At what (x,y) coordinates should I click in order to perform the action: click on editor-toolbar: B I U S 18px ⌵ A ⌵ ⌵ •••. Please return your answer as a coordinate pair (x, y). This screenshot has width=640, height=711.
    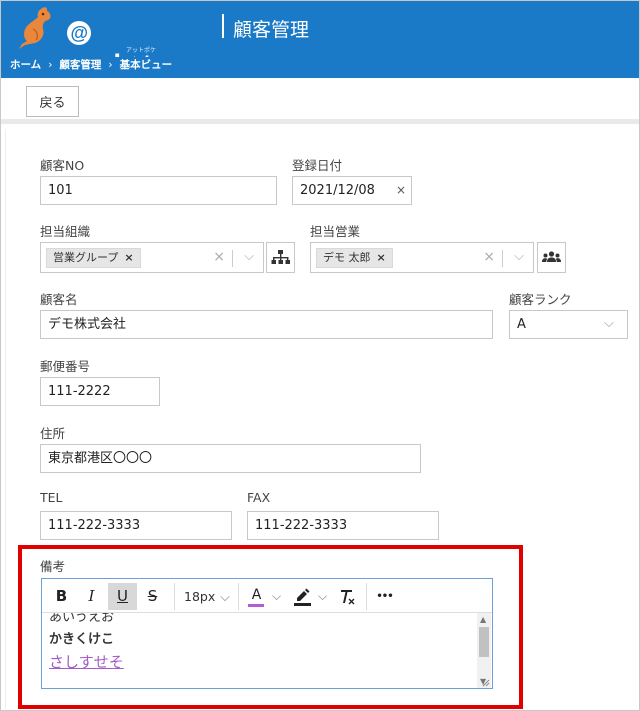
    Looking at the image, I should click on (267, 596).